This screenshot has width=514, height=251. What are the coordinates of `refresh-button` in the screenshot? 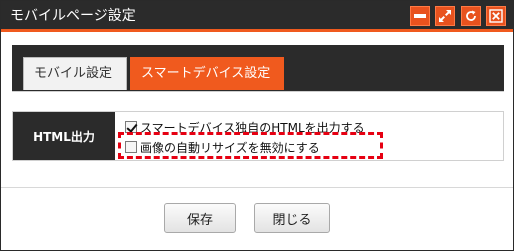 It's located at (471, 16).